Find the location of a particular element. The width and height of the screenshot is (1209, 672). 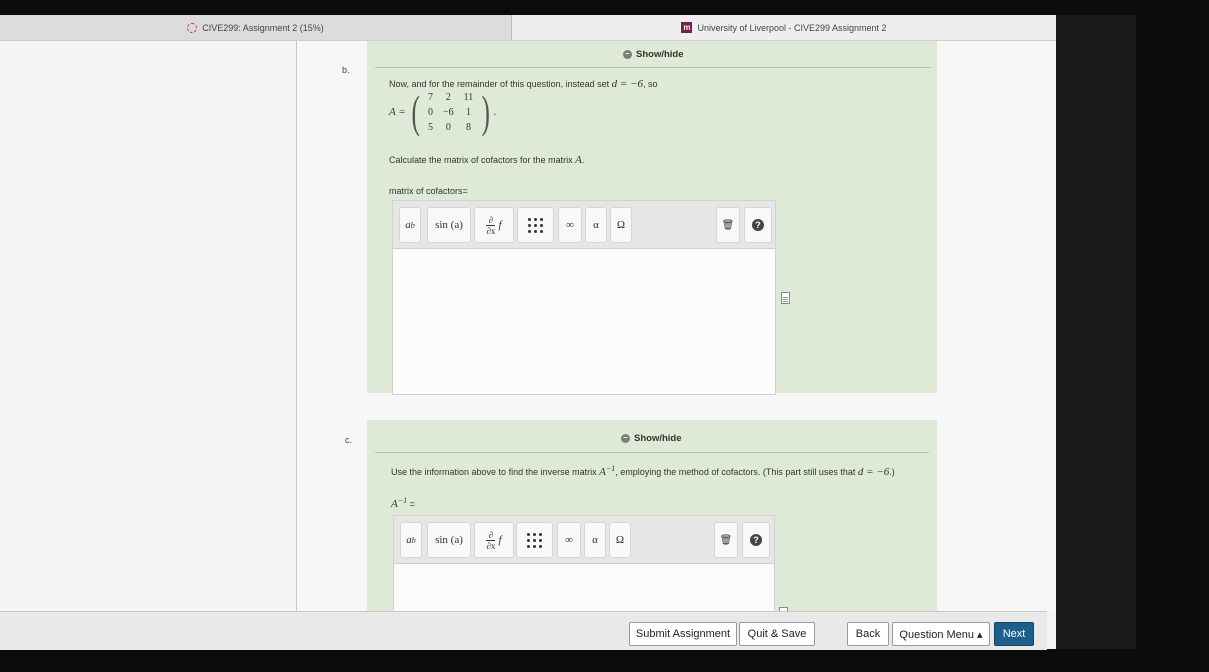

matrix-table: 7 2 11 0 −6 1 5 0 8 is located at coordinates (450, 112).